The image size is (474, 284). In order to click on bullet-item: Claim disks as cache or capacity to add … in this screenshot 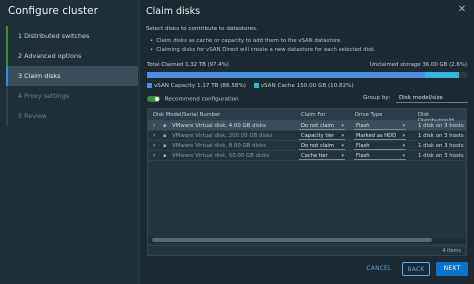, I will do `click(263, 41)`.